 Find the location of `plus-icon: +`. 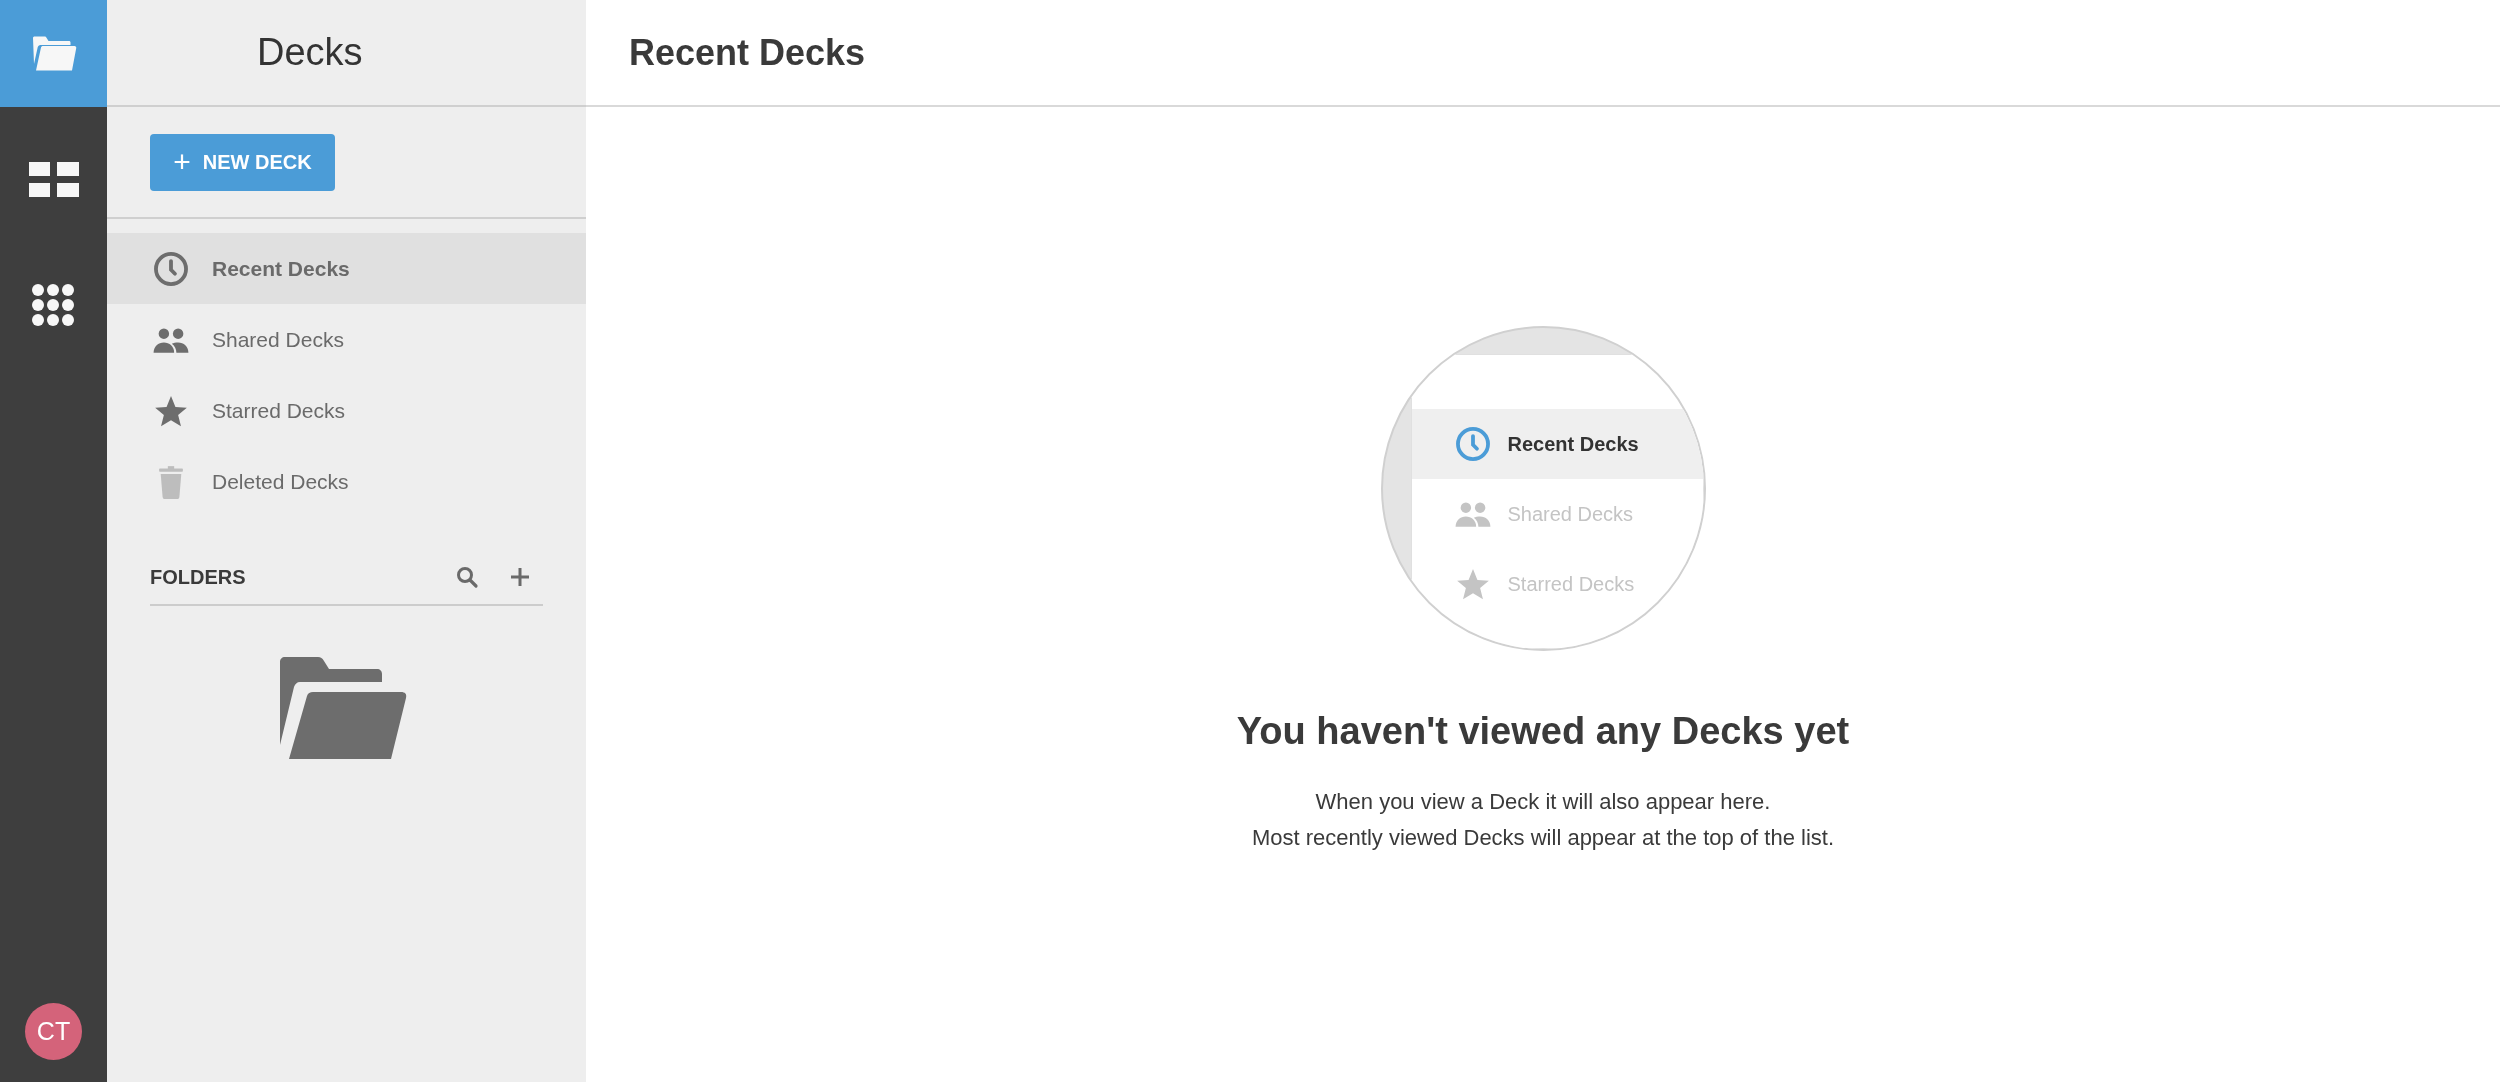

plus-icon: + is located at coordinates (182, 162).